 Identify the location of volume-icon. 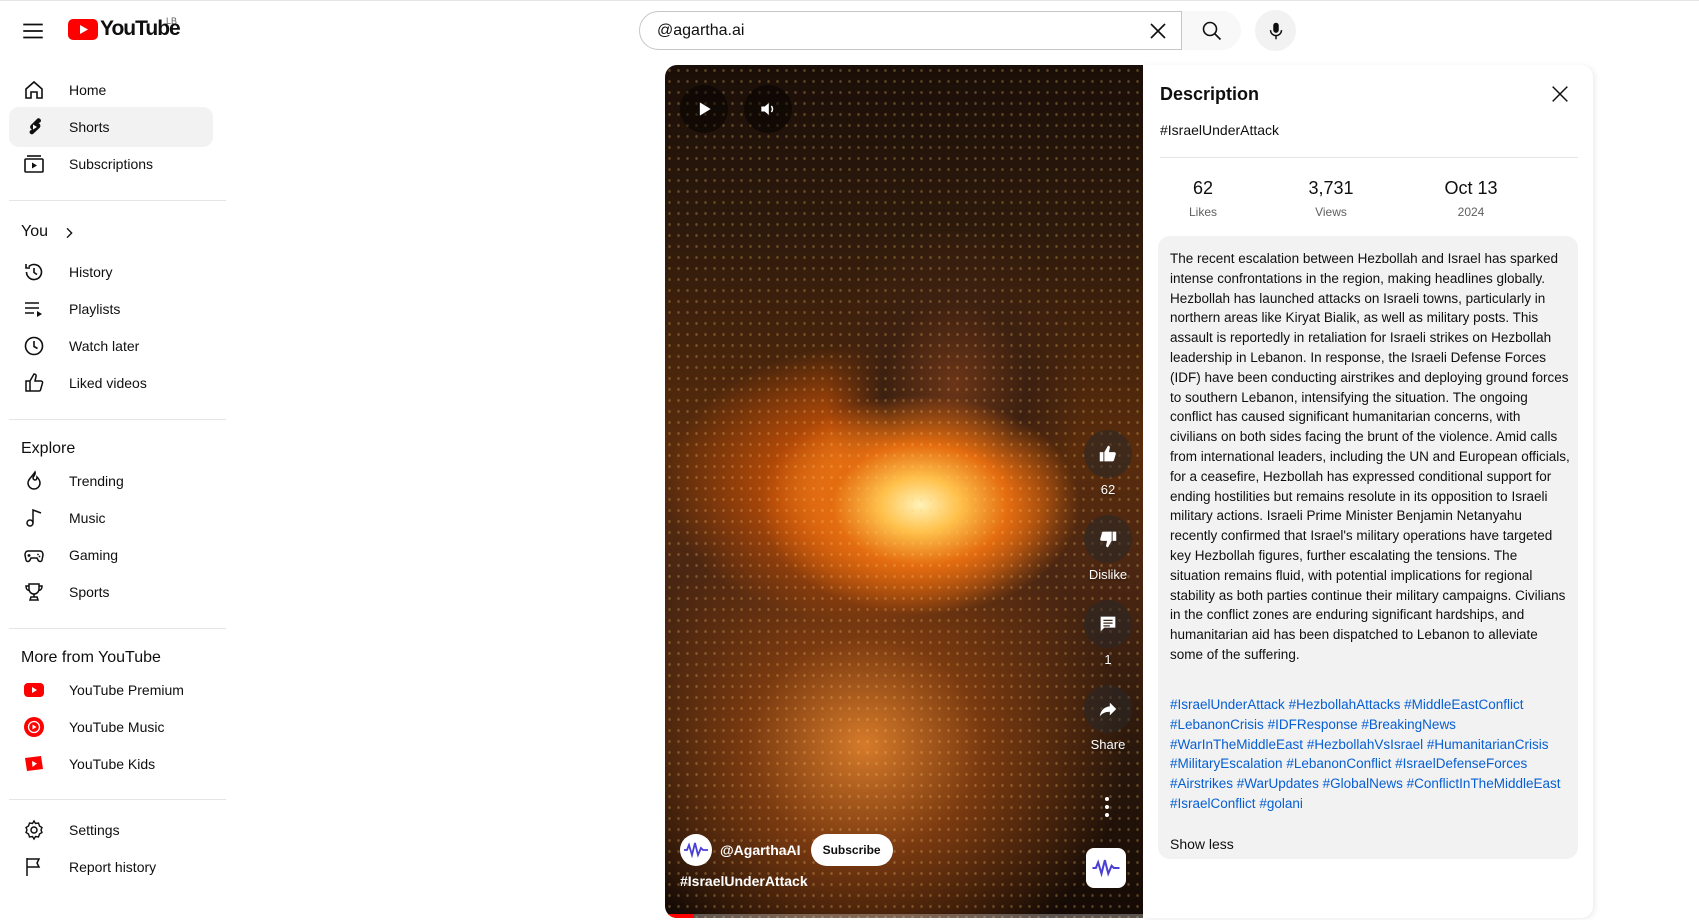
(767, 109).